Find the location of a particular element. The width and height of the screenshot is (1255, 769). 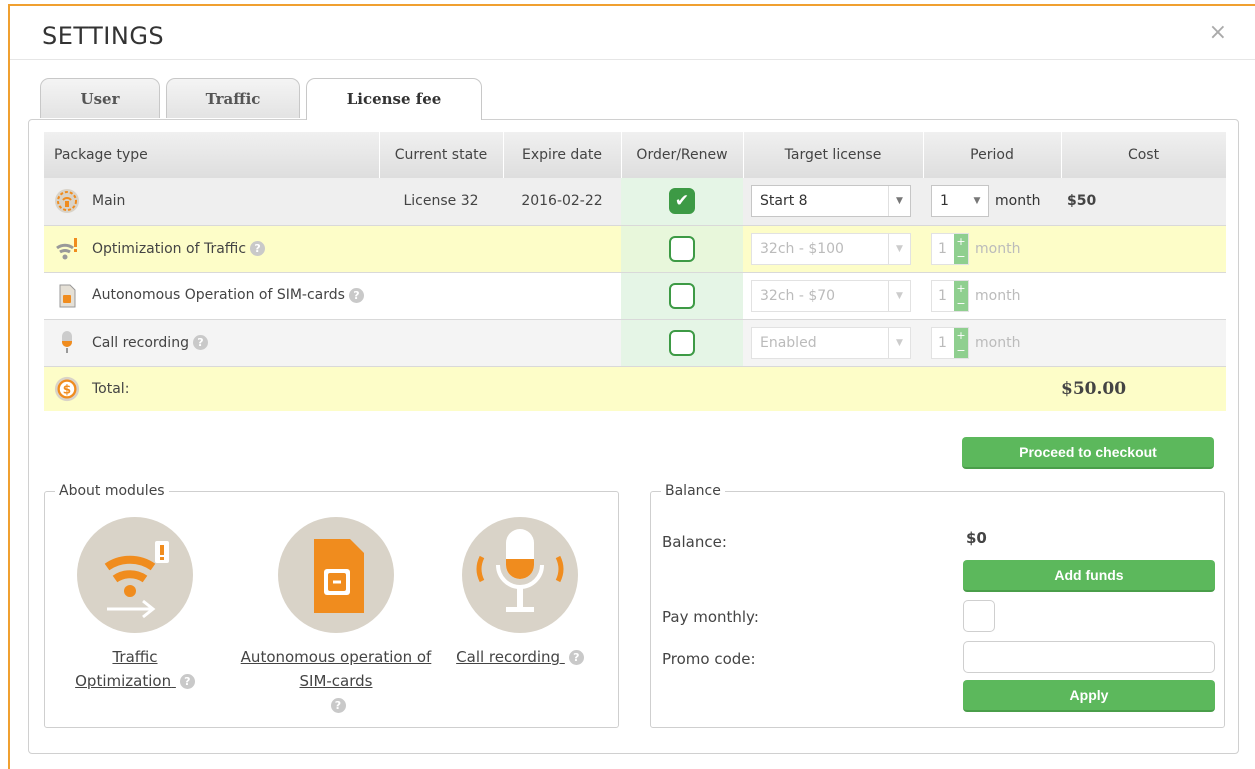

total-amount: $50.00 is located at coordinates (1094, 388).